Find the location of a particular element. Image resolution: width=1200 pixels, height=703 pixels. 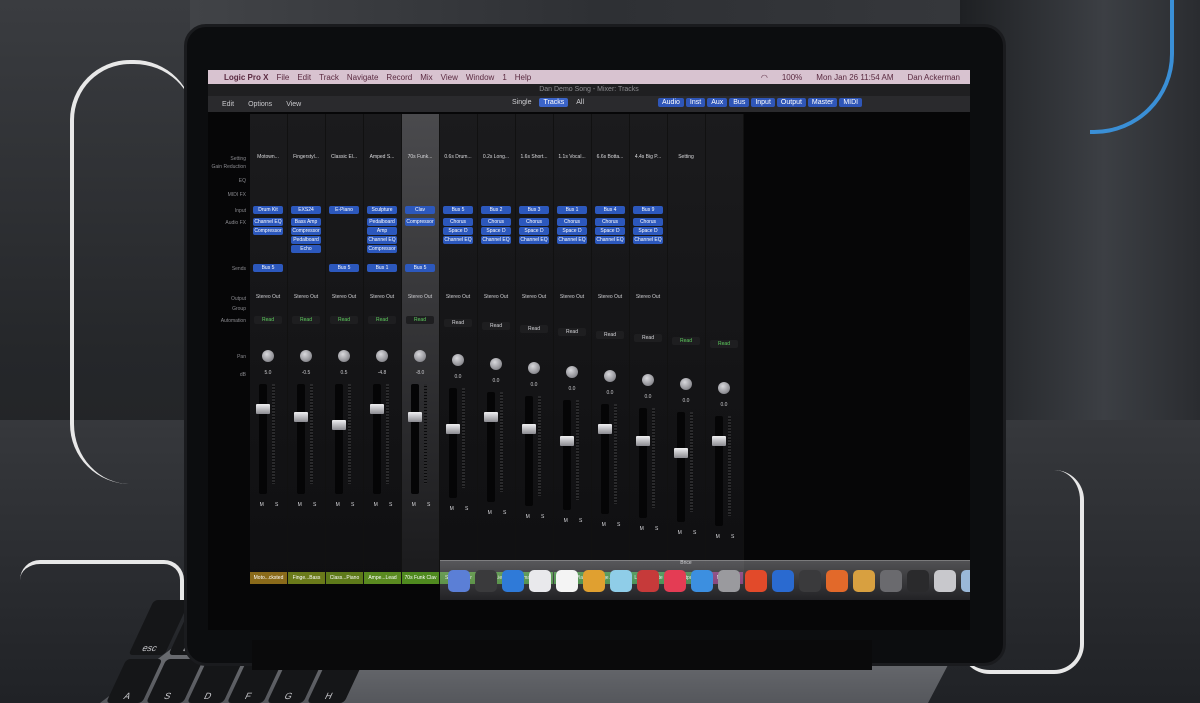

strip-audio-fx: Echo is located at coordinates (306, 249).